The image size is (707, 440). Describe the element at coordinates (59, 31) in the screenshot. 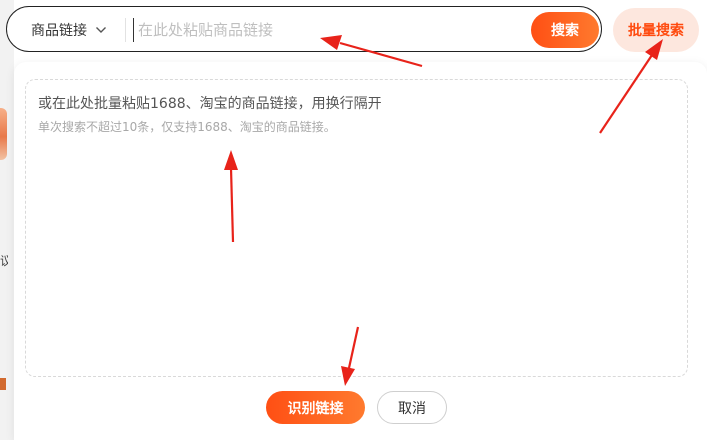

I see `search-type-select-label: 商品链接` at that location.